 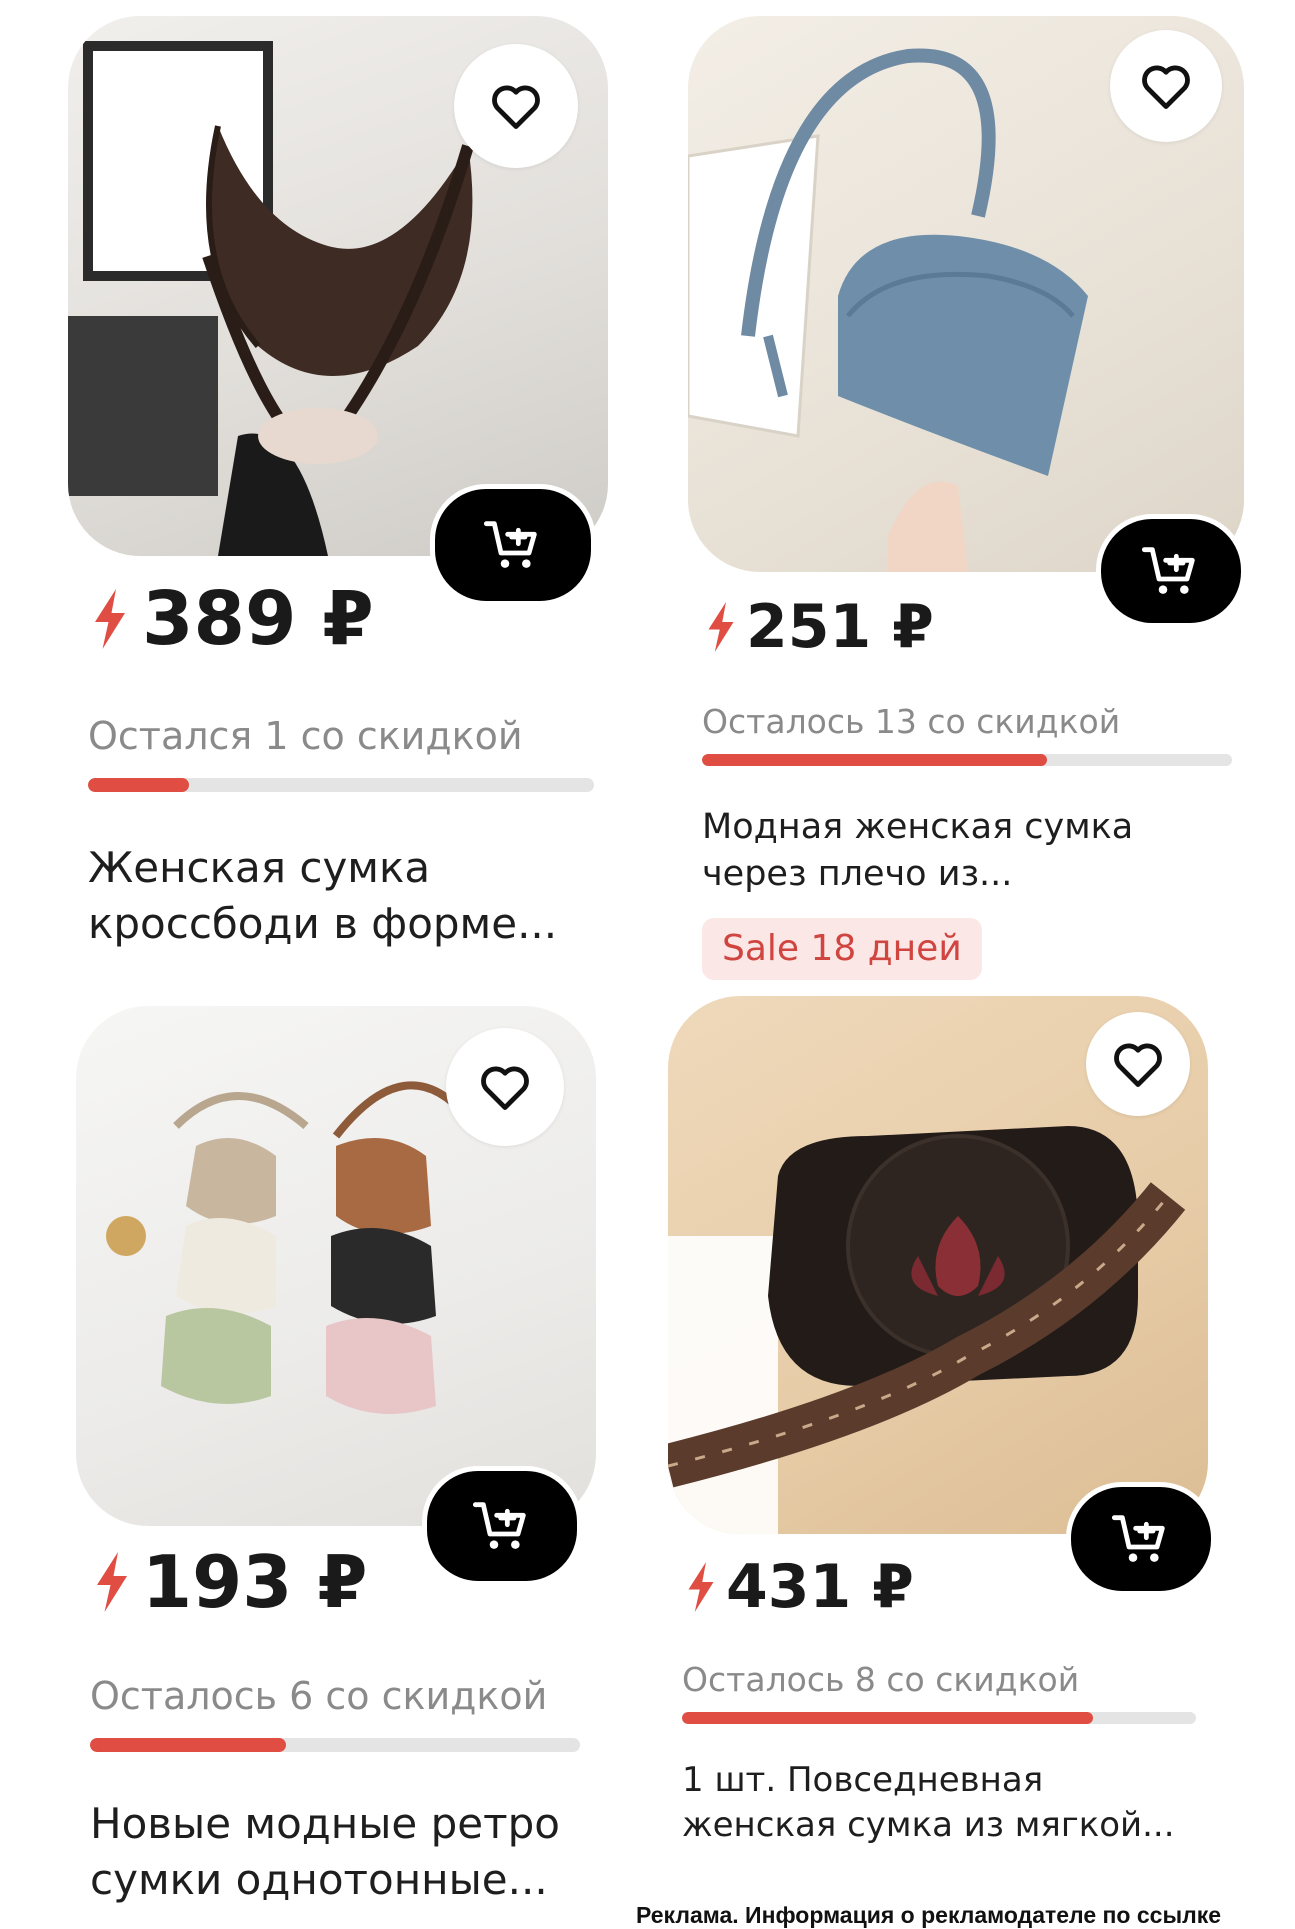 What do you see at coordinates (325, 1823) in the screenshot?
I see `product-title-line: Новые модные ретро` at bounding box center [325, 1823].